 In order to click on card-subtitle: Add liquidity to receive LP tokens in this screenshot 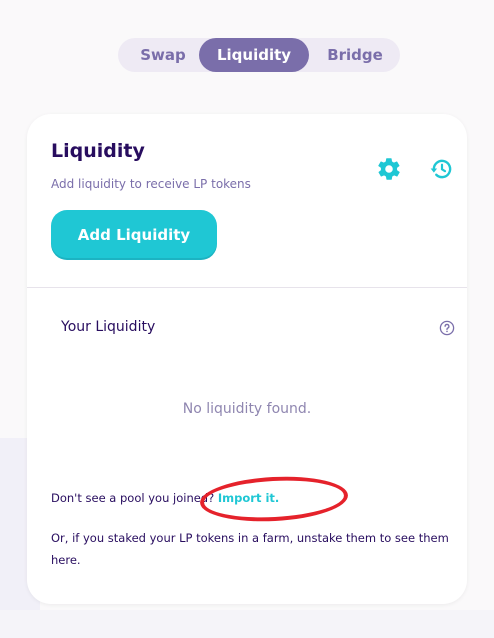, I will do `click(151, 184)`.